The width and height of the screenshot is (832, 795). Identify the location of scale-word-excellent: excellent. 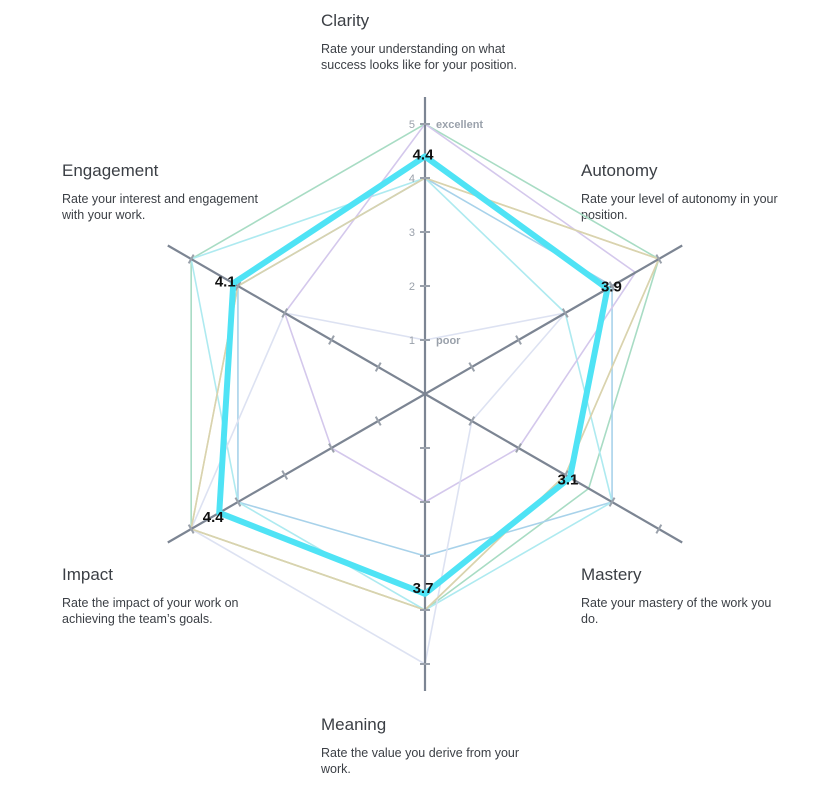
(459, 125).